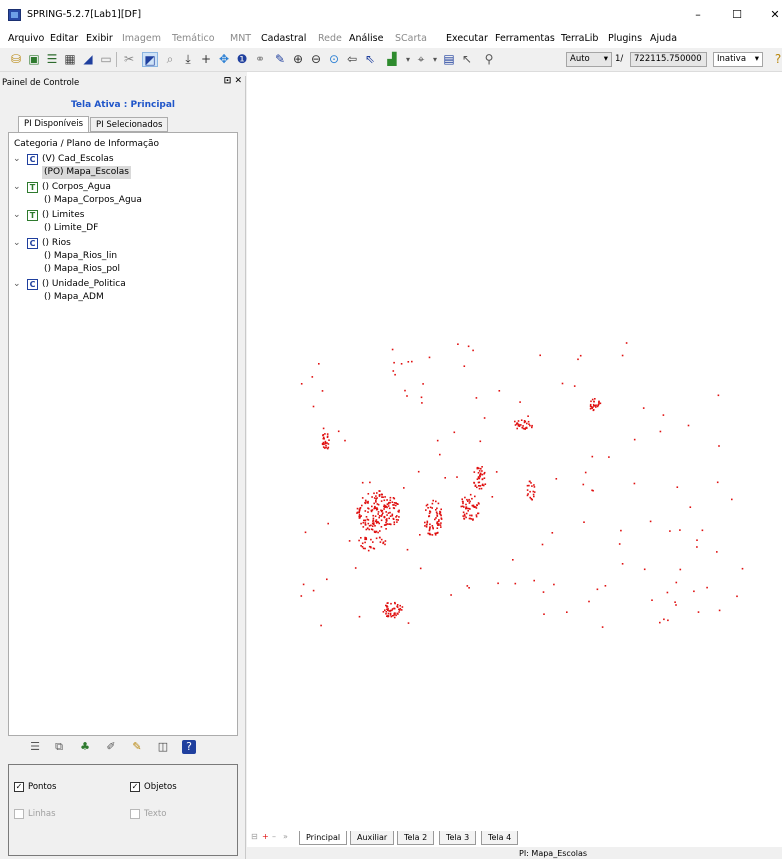 This screenshot has height=859, width=782. What do you see at coordinates (285, 836) in the screenshot?
I see `last-tab-icon: »` at bounding box center [285, 836].